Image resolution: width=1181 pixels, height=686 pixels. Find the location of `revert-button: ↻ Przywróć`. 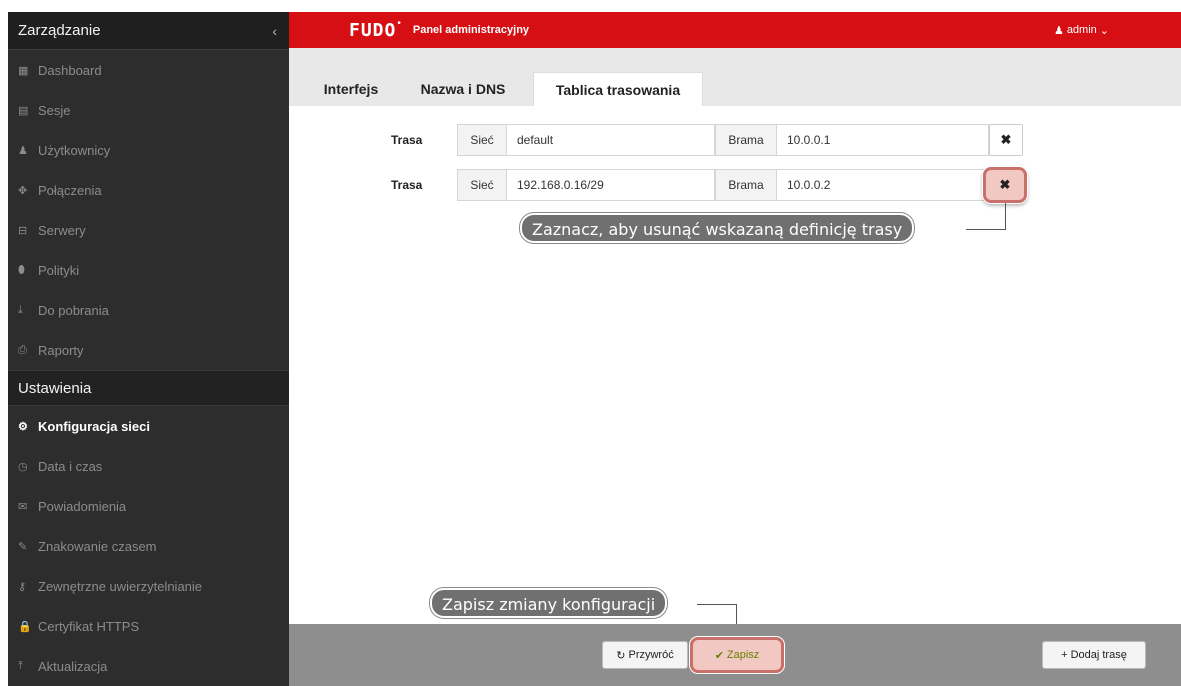

revert-button: ↻ Przywróć is located at coordinates (645, 655).